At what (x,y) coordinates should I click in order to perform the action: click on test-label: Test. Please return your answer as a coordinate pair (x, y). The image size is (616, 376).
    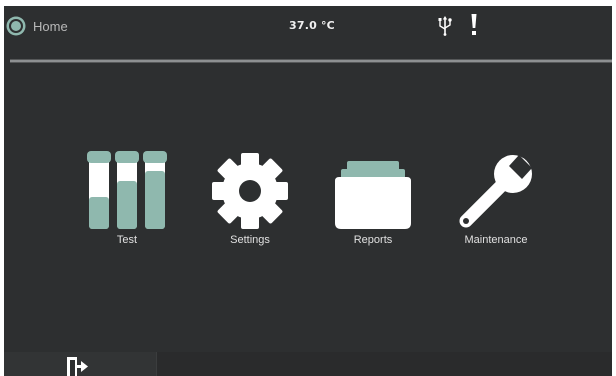
    Looking at the image, I should click on (127, 240).